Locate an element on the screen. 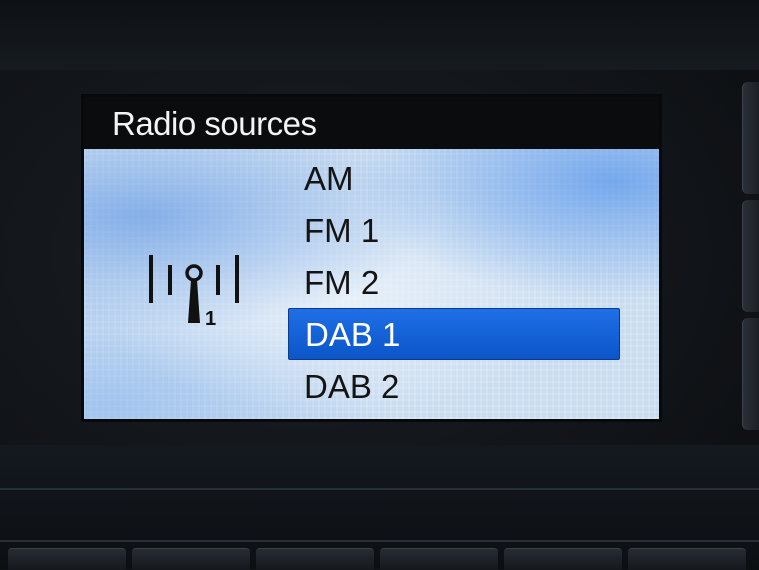  page-title: Radio sources is located at coordinates (214, 123).